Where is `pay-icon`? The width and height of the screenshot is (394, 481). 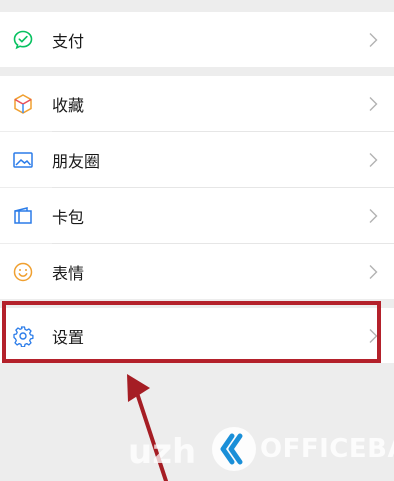 pay-icon is located at coordinates (23, 39).